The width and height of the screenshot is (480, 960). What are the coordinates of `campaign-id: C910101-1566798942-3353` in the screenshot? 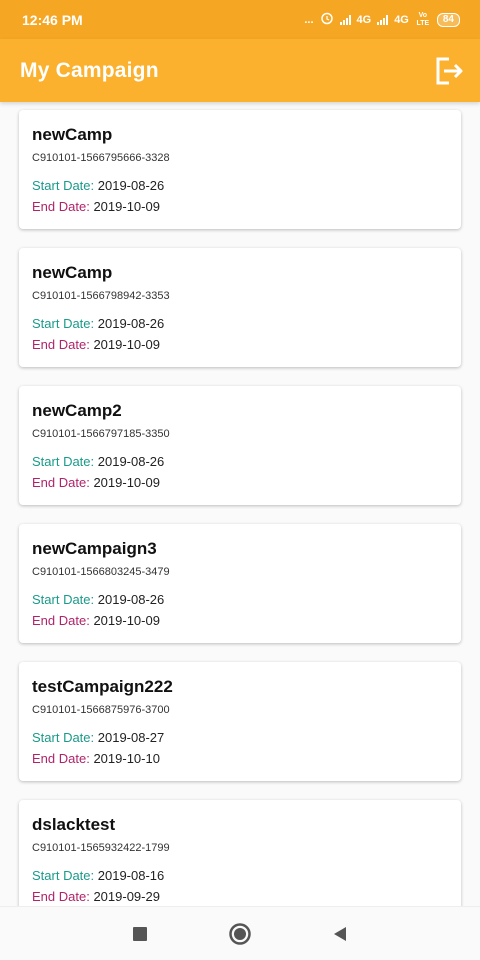 It's located at (101, 296).